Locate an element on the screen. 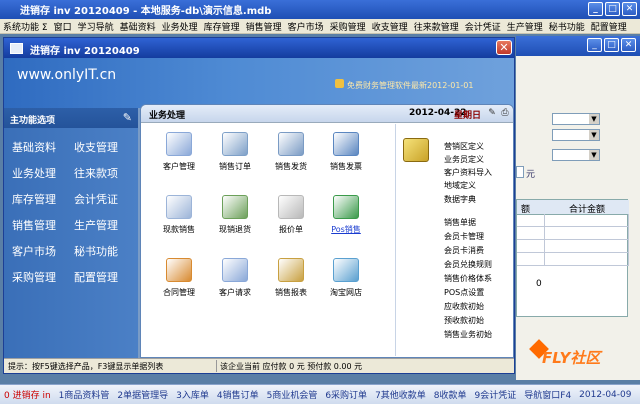 The height and width of the screenshot is (404, 640). side-item-vouchers: 会计凭证 is located at coordinates (96, 199).